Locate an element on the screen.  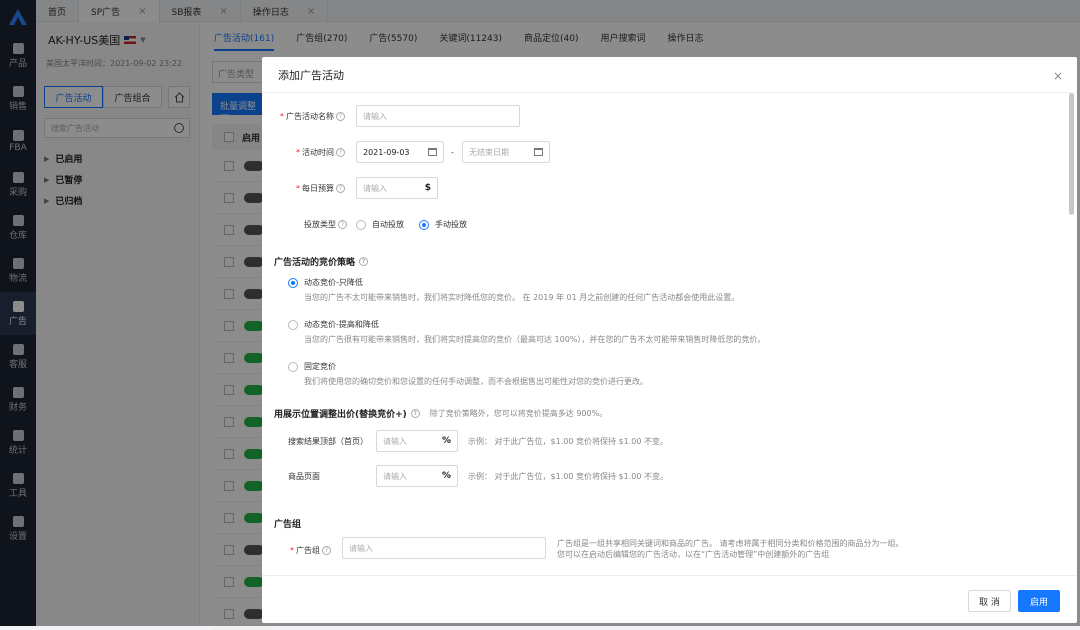
label-text: 活动时间 is located at coordinates (318, 152).